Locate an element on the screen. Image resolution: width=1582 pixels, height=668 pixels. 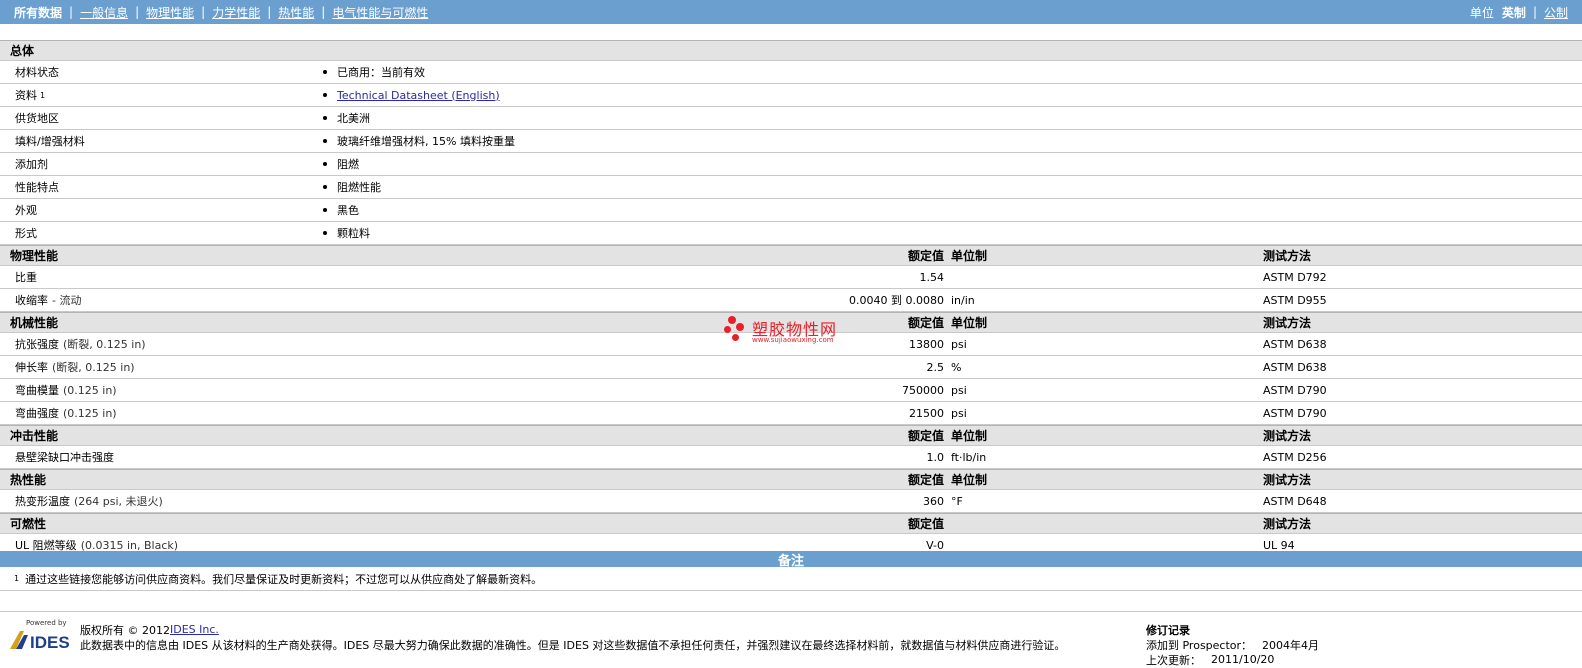
col-header-unit: 单位制 is located at coordinates (969, 323).